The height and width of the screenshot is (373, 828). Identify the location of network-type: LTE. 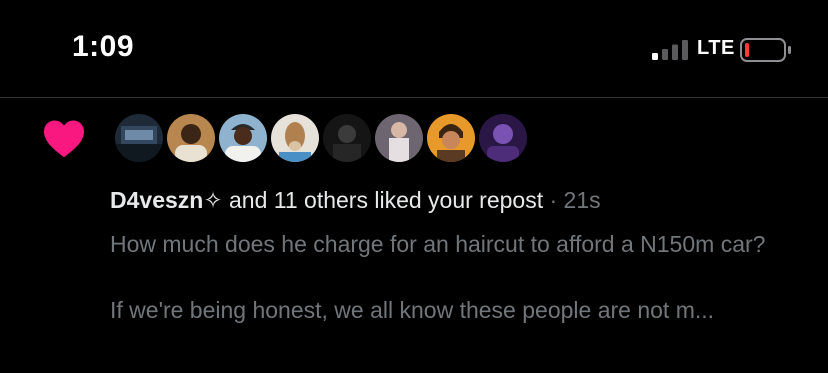
(716, 48).